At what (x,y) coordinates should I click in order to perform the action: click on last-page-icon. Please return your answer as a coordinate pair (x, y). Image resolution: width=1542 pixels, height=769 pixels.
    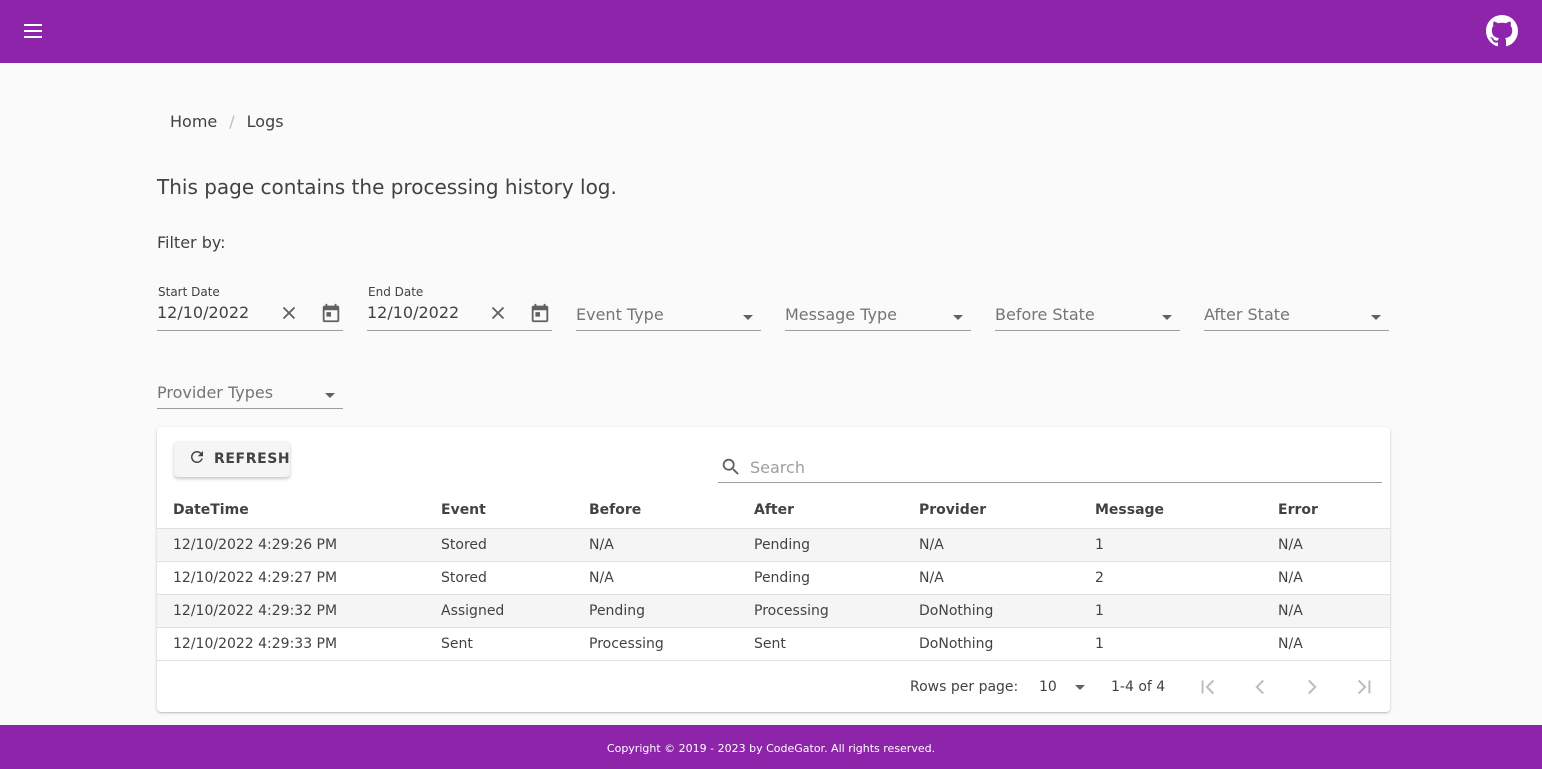
    Looking at the image, I should click on (1364, 687).